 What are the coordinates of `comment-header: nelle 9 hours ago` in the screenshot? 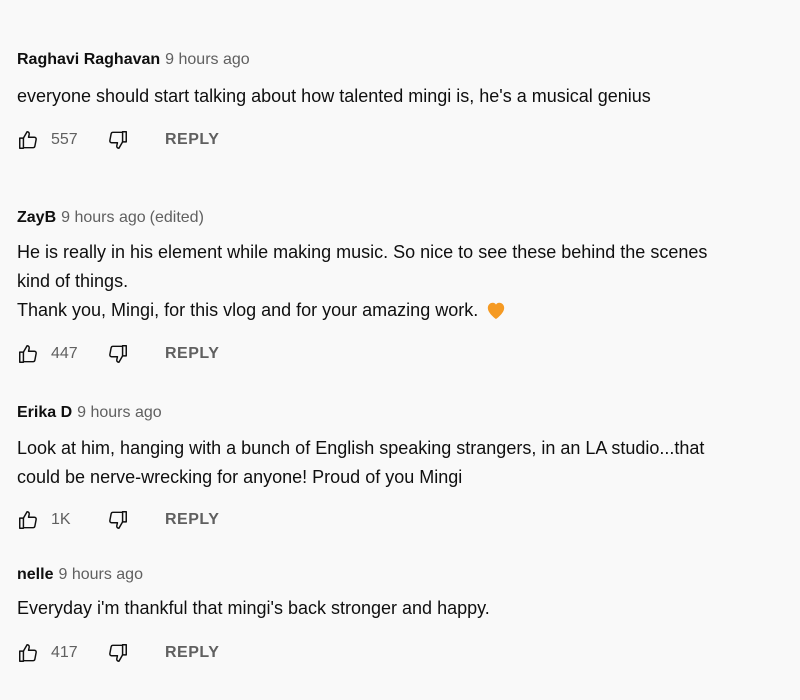 It's located at (80, 575).